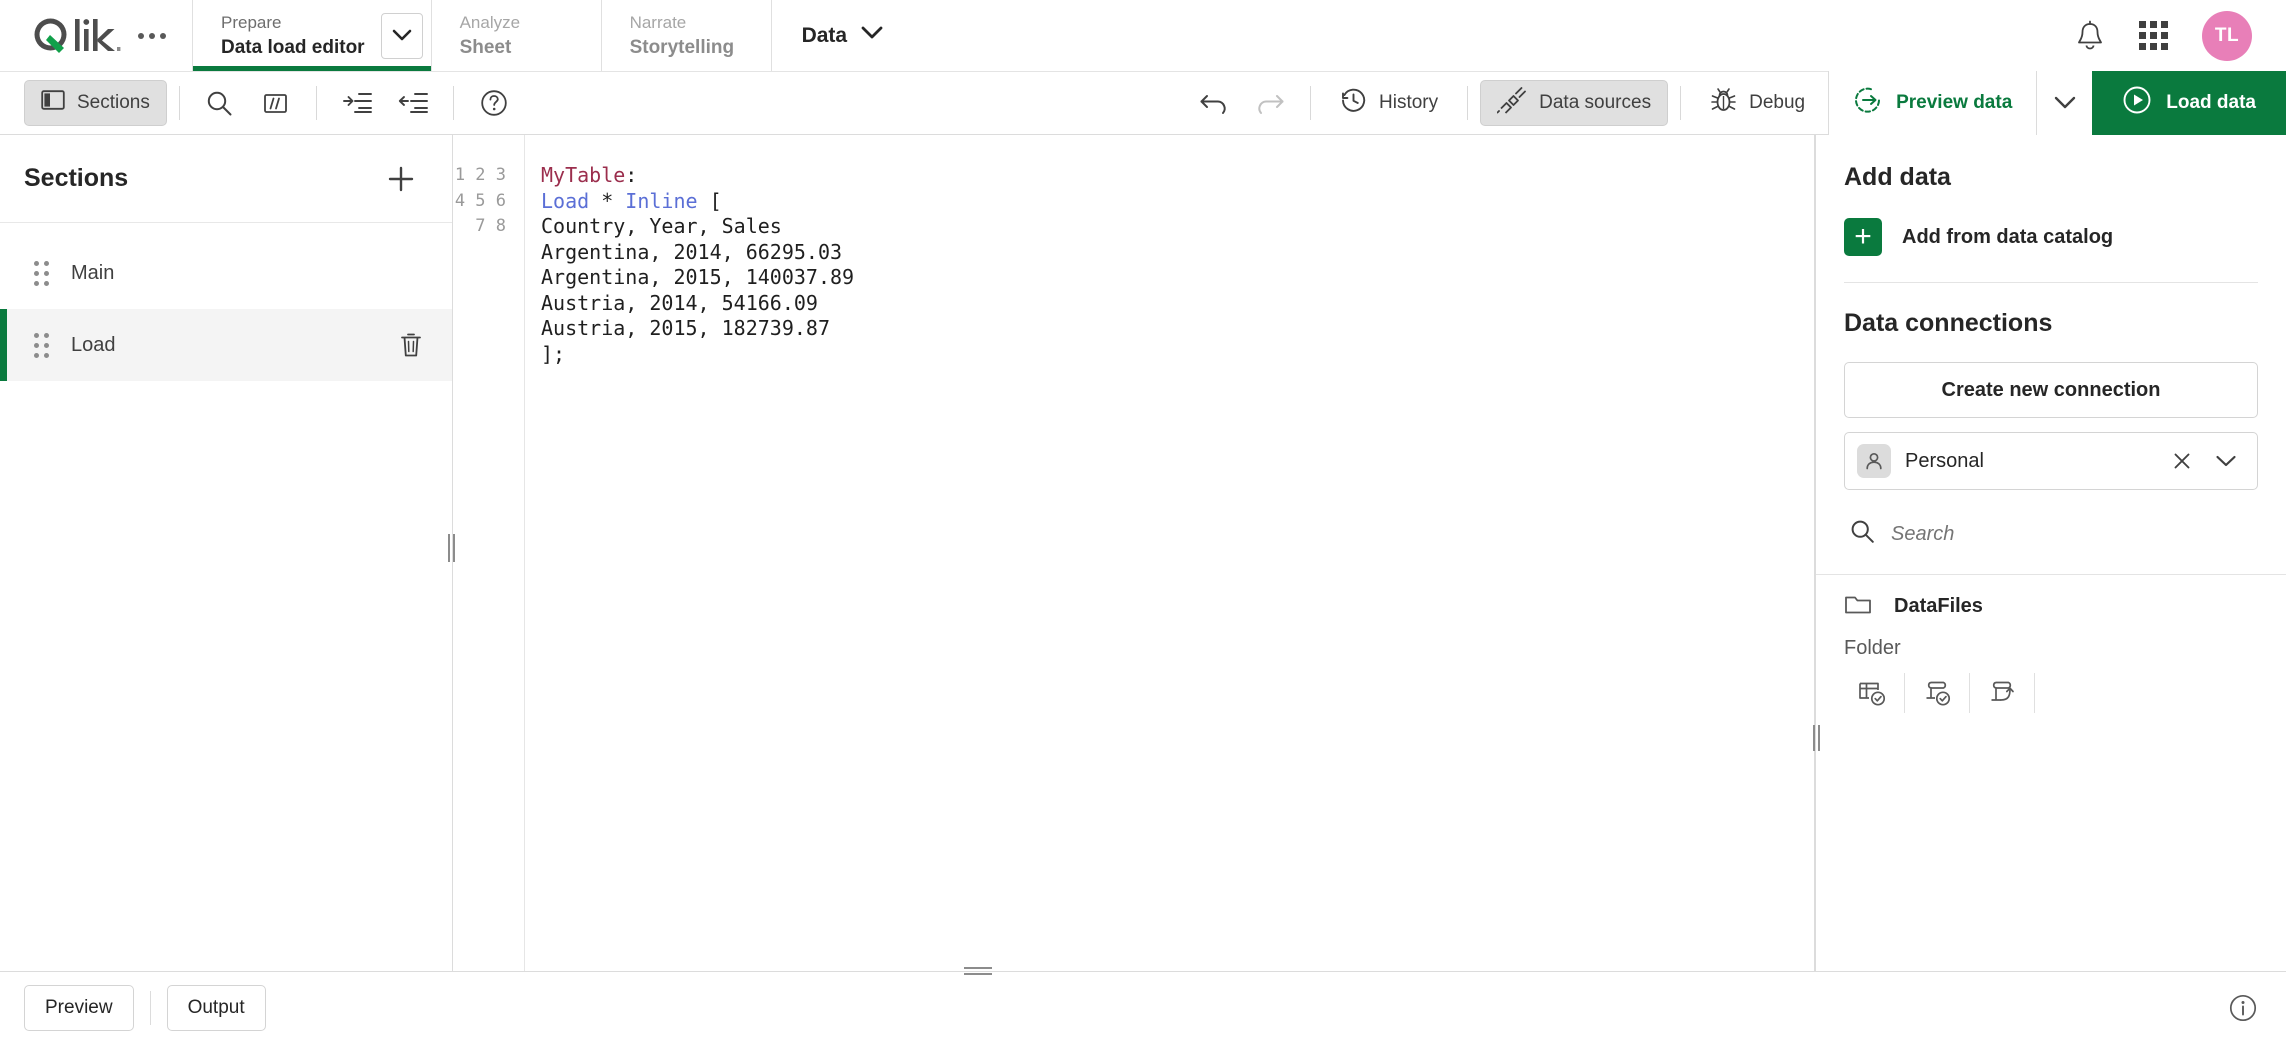 The image size is (2286, 1043). Describe the element at coordinates (93, 344) in the screenshot. I see `section-item-label: Load` at that location.